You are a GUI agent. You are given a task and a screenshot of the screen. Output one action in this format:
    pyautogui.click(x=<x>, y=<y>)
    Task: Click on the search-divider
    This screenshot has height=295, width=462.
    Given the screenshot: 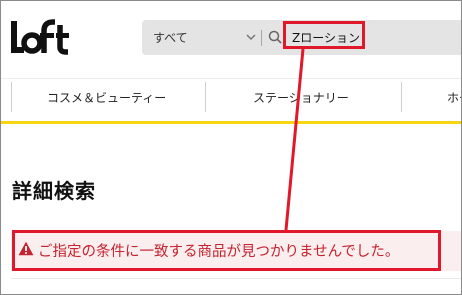 What is the action you would take?
    pyautogui.click(x=261, y=38)
    